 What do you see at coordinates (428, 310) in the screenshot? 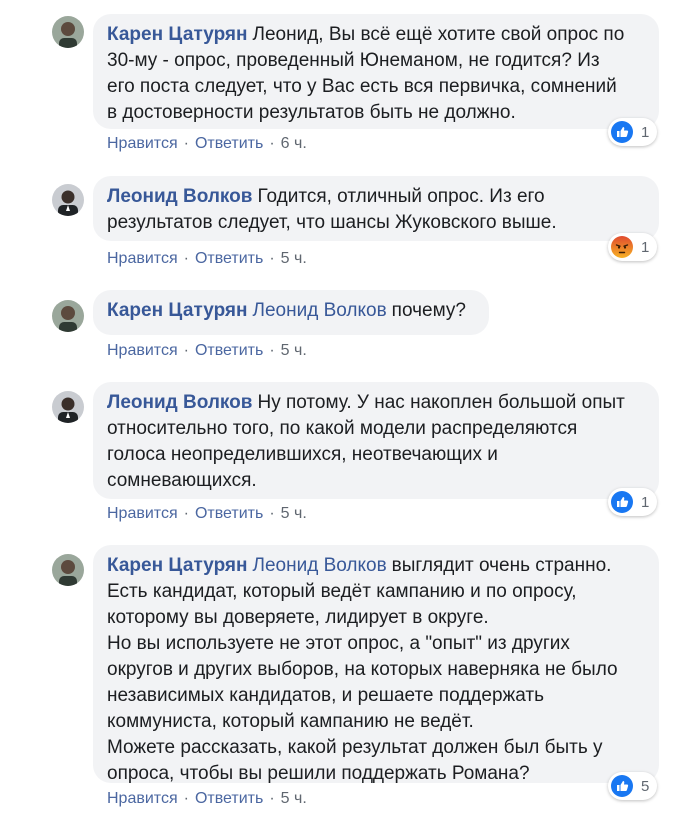
I see `comment-text: почему?` at bounding box center [428, 310].